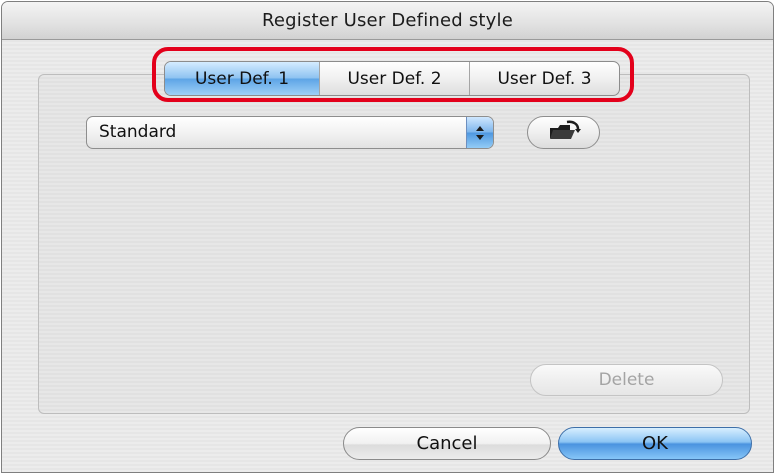 Image resolution: width=775 pixels, height=474 pixels. I want to click on tab-user-def-1: User Def. 1, so click(242, 78).